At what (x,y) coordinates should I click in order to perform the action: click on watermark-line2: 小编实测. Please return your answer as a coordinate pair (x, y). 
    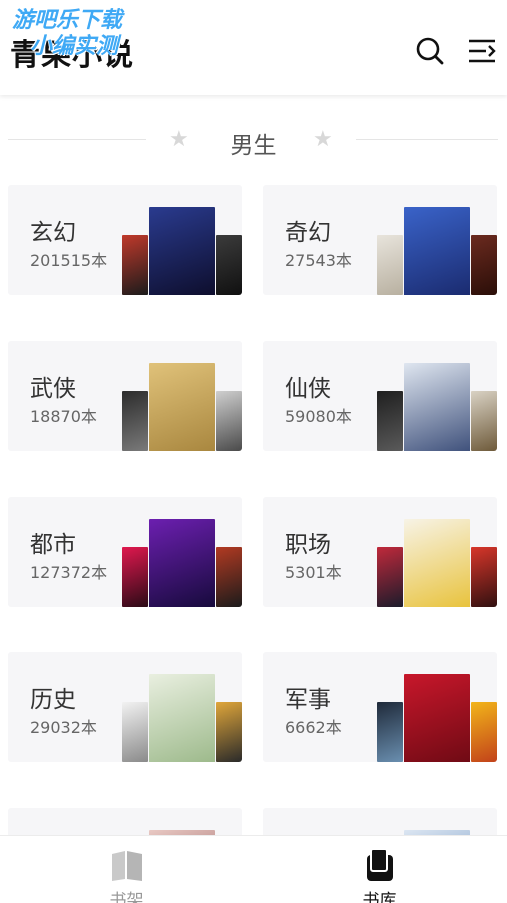
    Looking at the image, I should click on (74, 46).